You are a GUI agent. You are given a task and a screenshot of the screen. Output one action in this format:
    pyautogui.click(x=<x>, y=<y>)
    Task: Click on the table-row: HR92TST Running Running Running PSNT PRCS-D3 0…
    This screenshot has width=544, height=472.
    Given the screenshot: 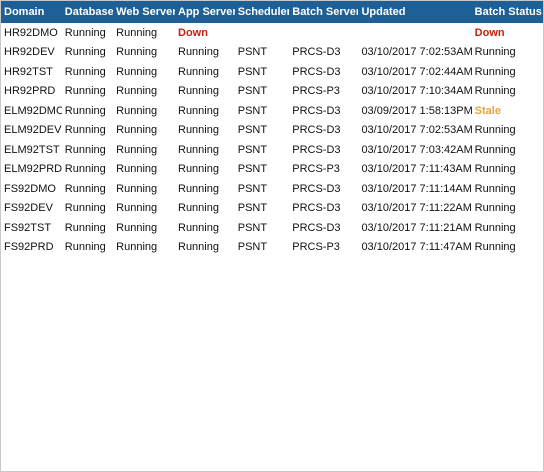 What is the action you would take?
    pyautogui.click(x=272, y=72)
    